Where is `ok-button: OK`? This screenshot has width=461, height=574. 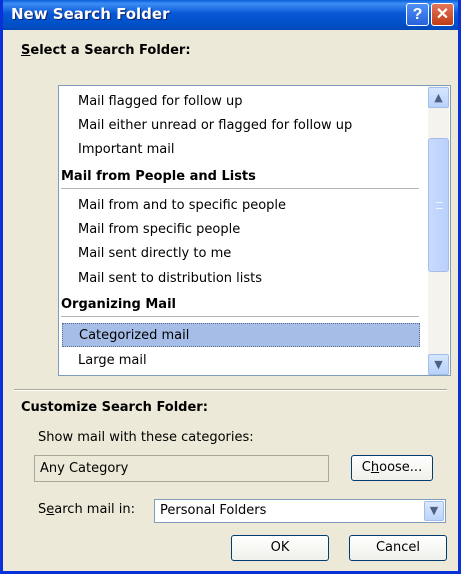 ok-button: OK is located at coordinates (280, 548).